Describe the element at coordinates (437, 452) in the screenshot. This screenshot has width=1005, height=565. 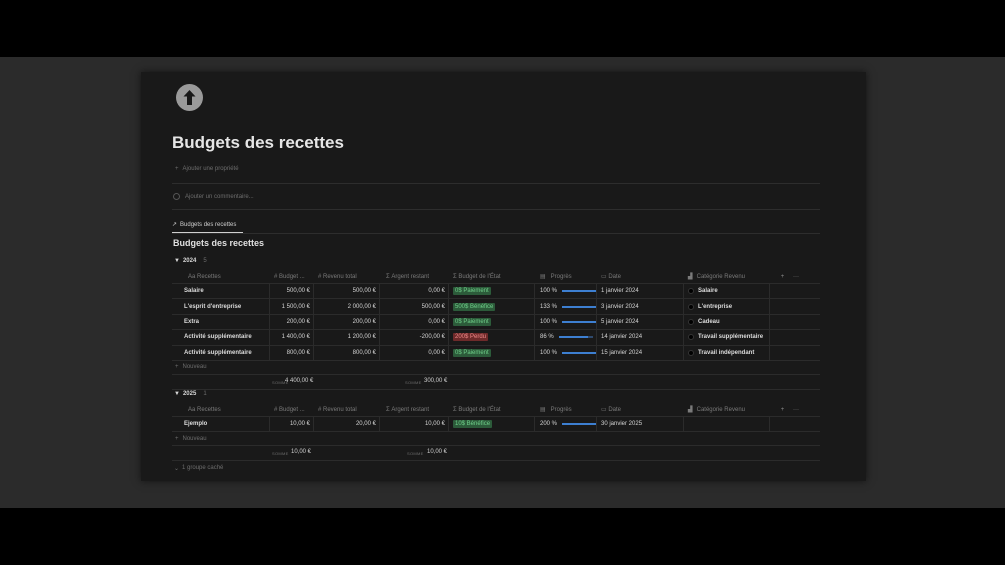
I see `sum-remaining: 10,00 €` at that location.